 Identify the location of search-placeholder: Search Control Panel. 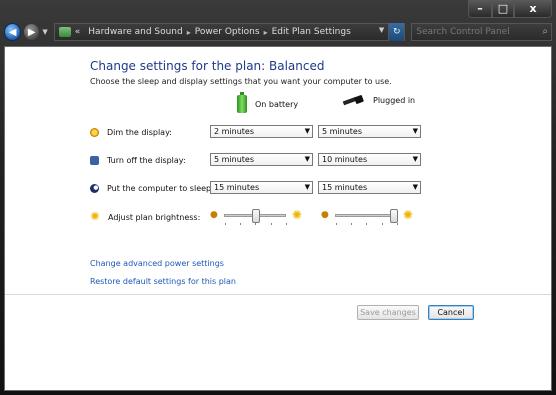
(463, 32).